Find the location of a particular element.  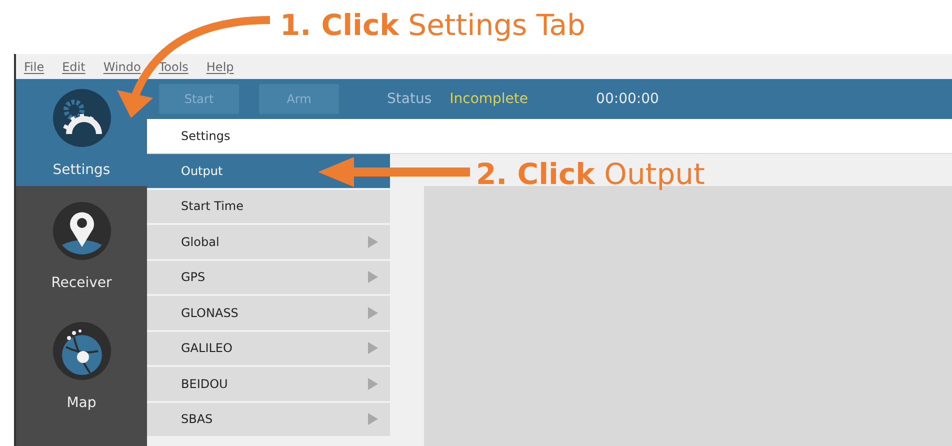

sidebar-tab: Receiver is located at coordinates (81, 246).